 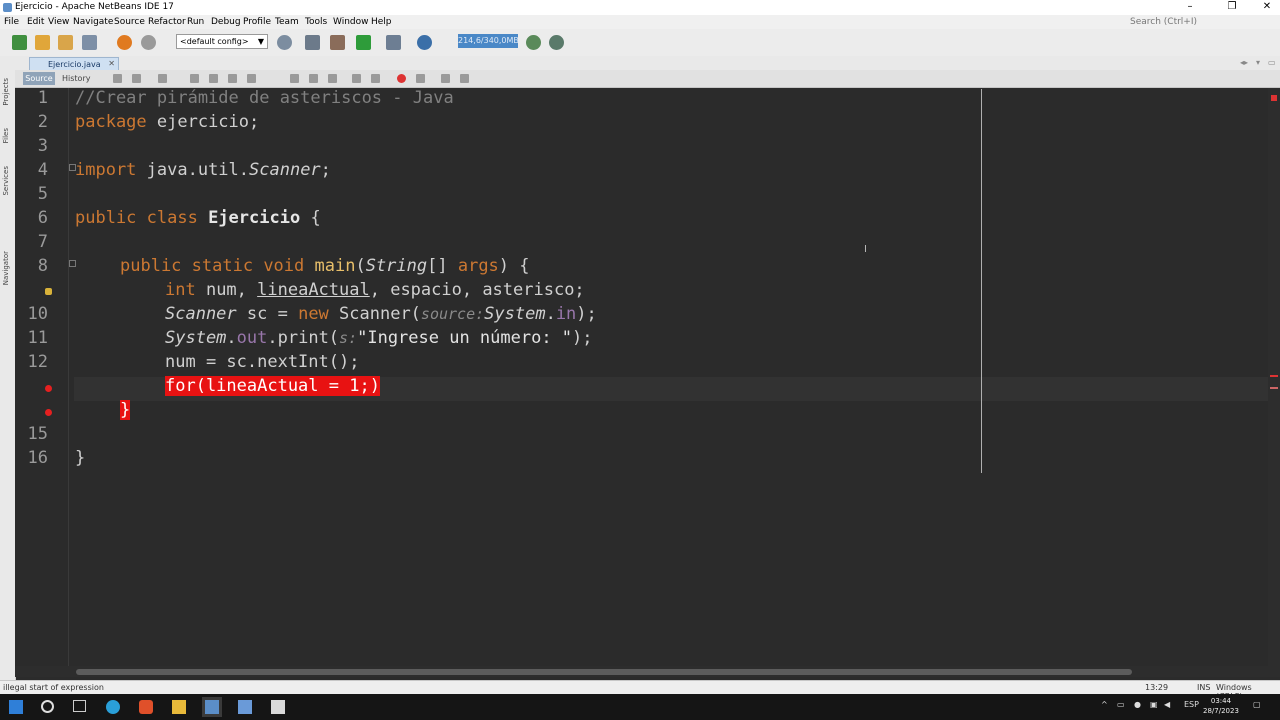 What do you see at coordinates (245, 707) in the screenshot?
I see `notepad-icon` at bounding box center [245, 707].